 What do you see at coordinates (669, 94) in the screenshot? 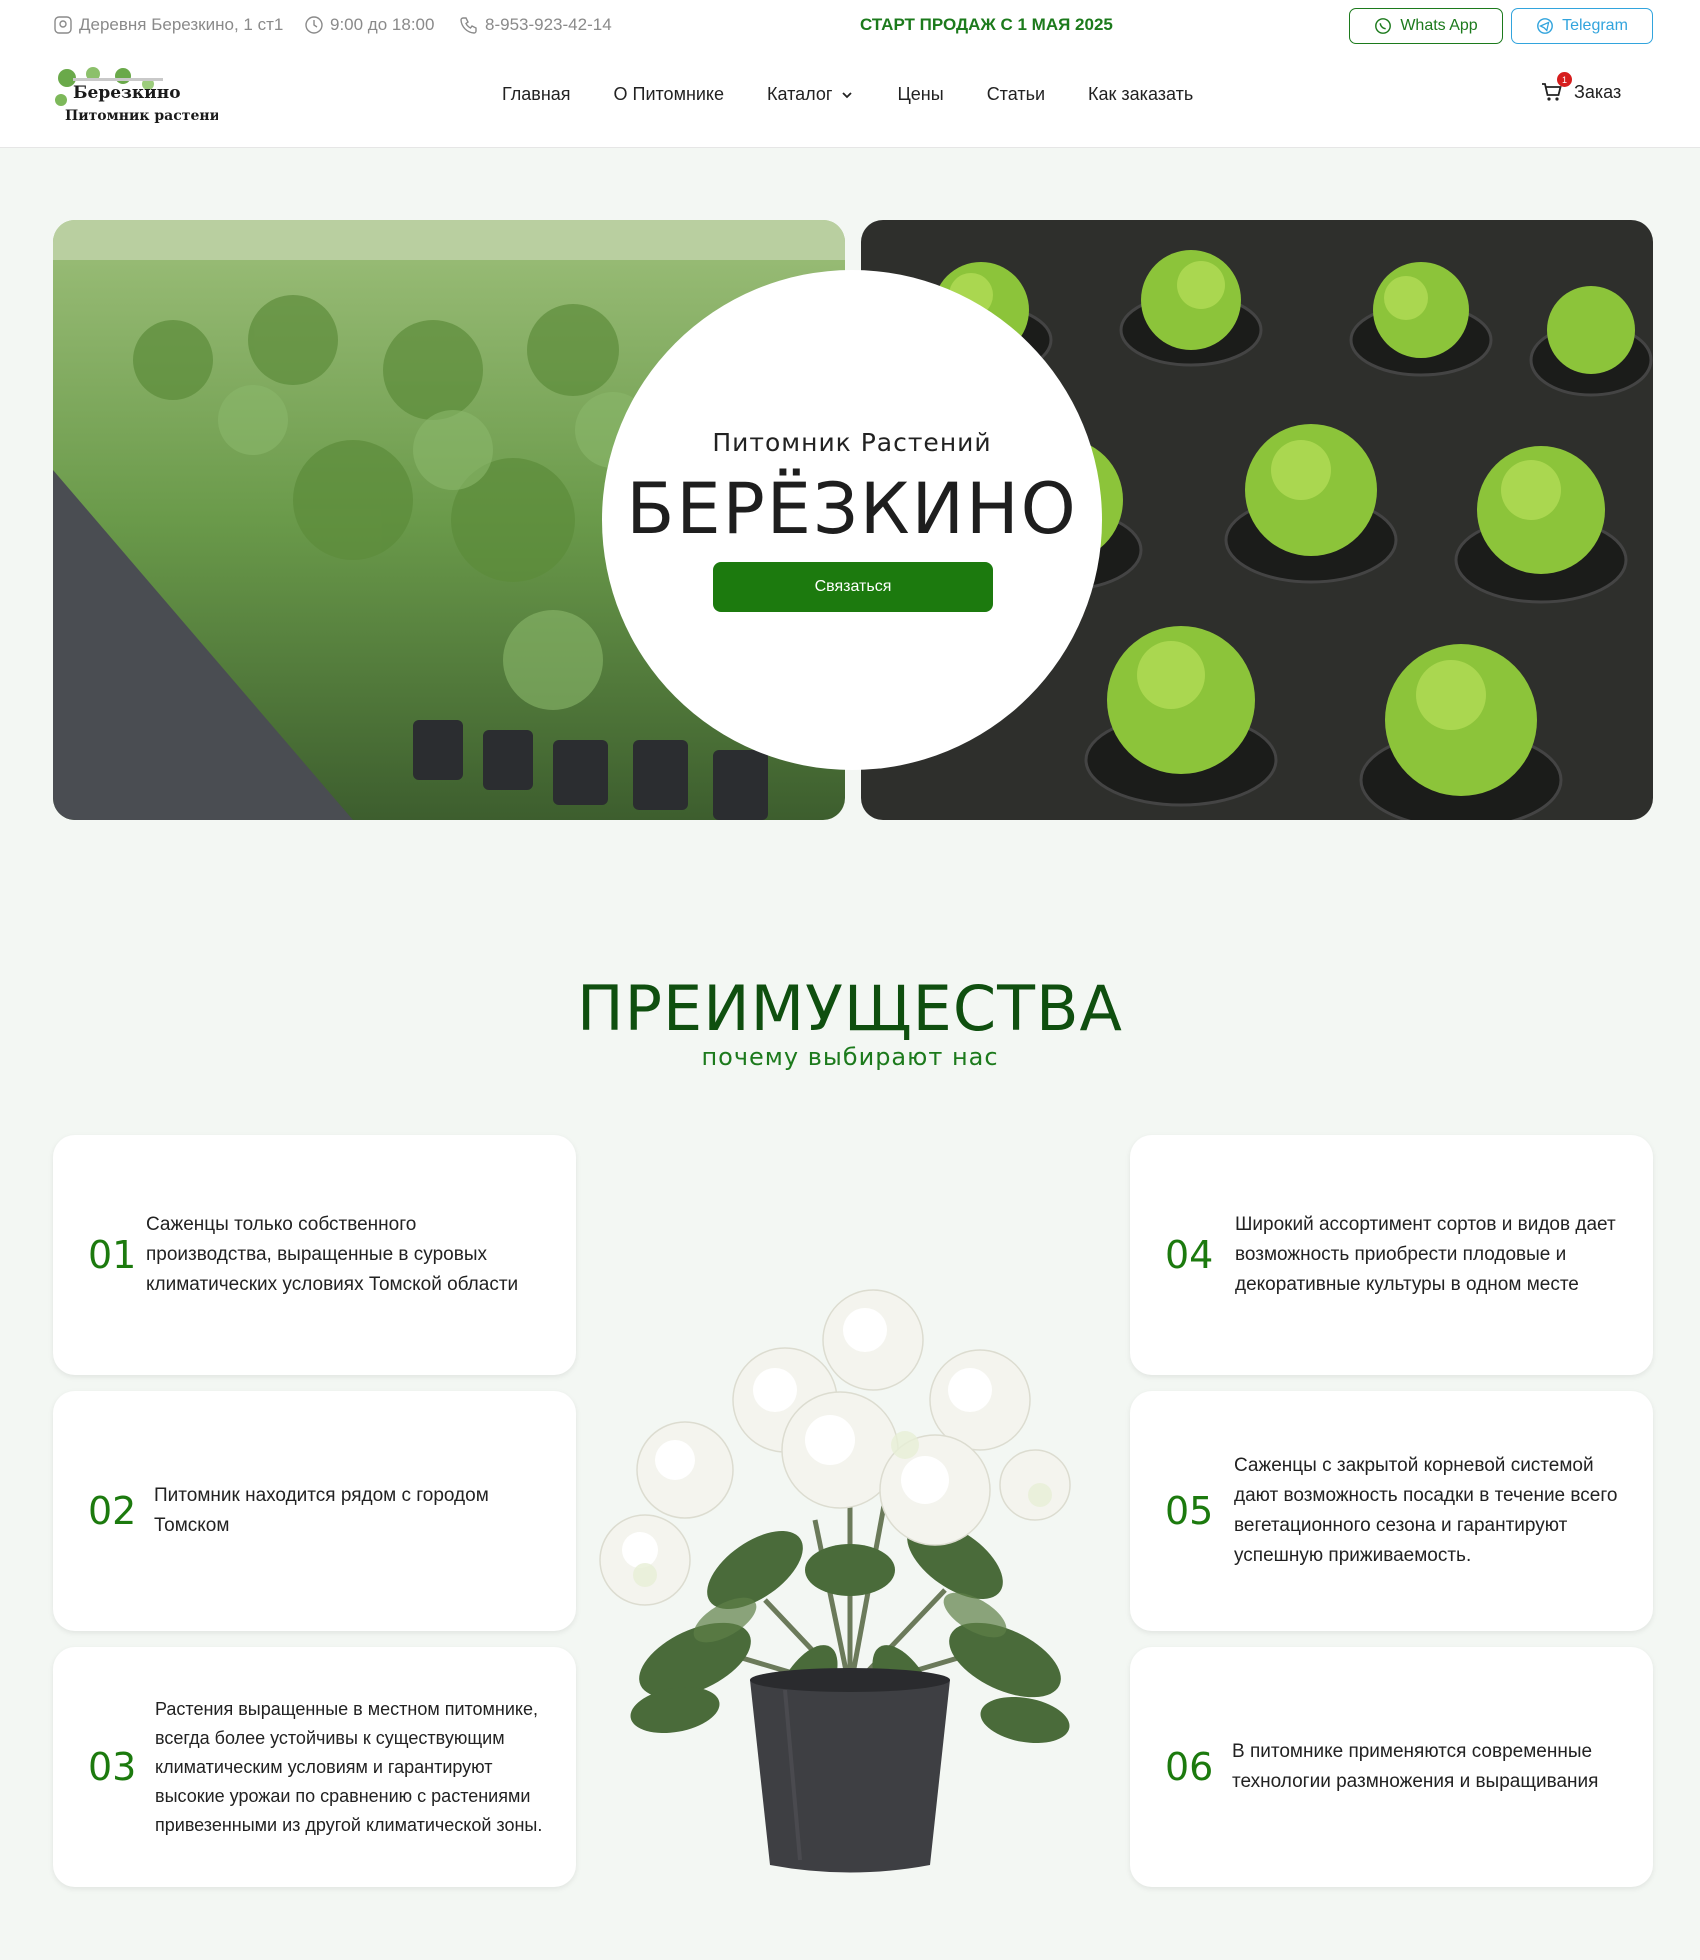
I see `nav-item-about: О Питомнике` at bounding box center [669, 94].